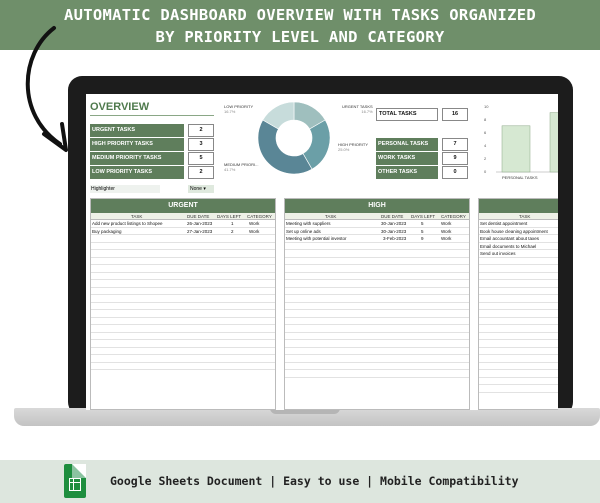 The image size is (600, 503). What do you see at coordinates (232, 231) in the screenshot?
I see `cell-days-left: 2` at bounding box center [232, 231].